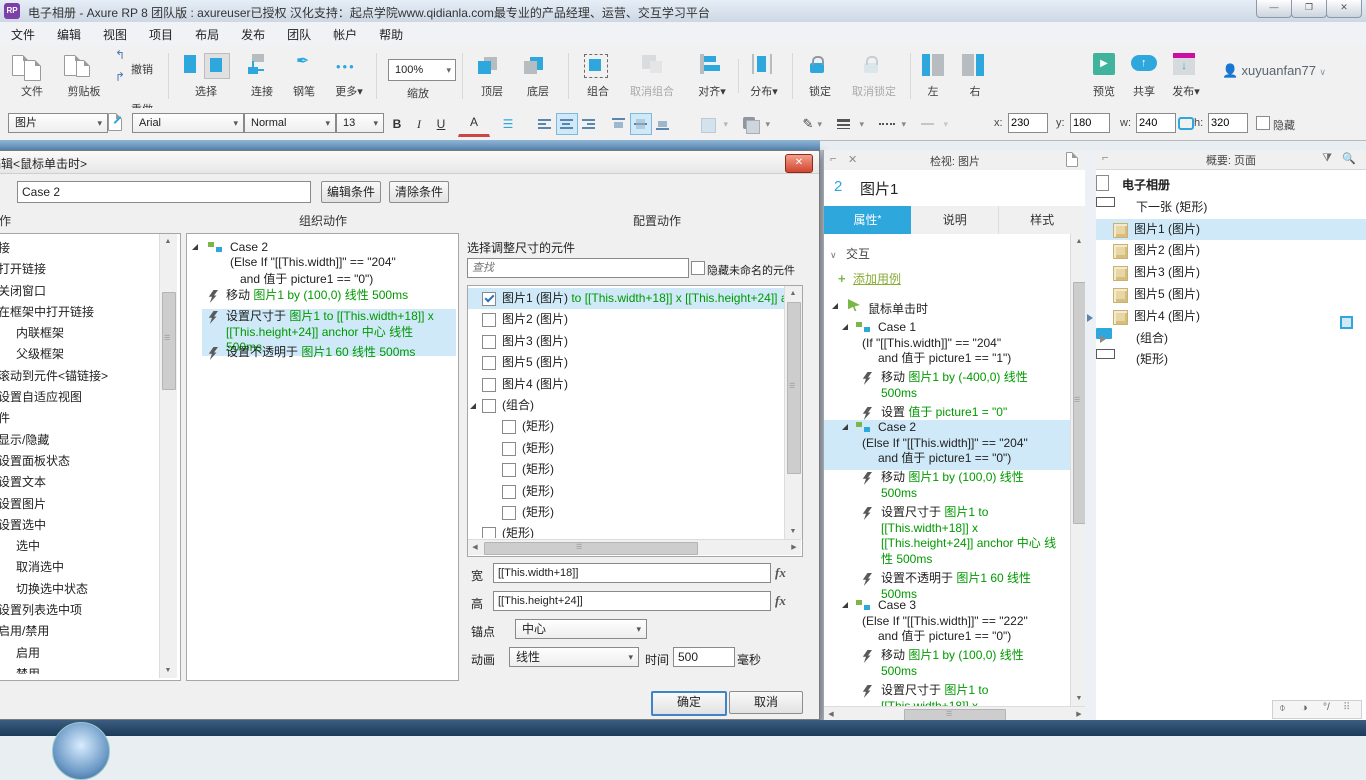  I want to click on line-style-button: ▾, so click(892, 124).